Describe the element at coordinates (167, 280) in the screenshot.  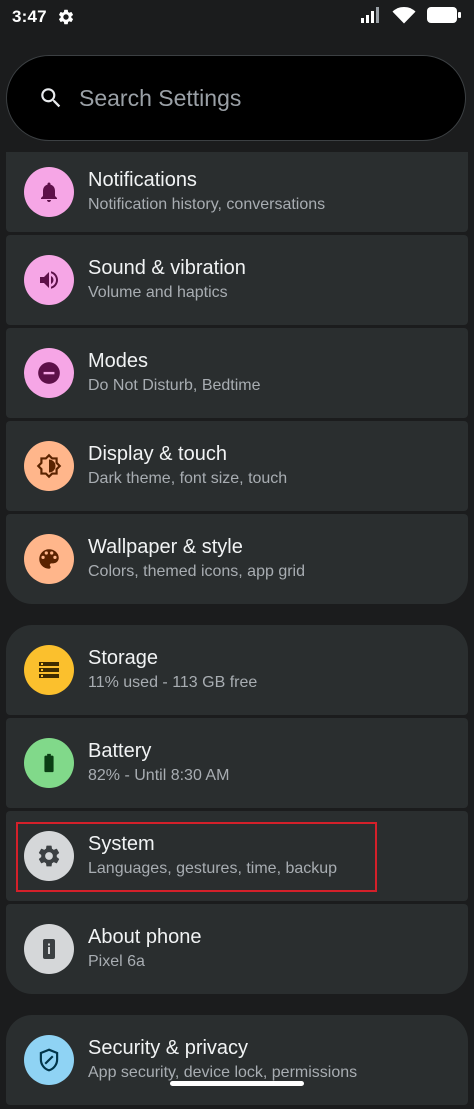
I see `item-text: Sound & vibration Volume and haptics` at that location.